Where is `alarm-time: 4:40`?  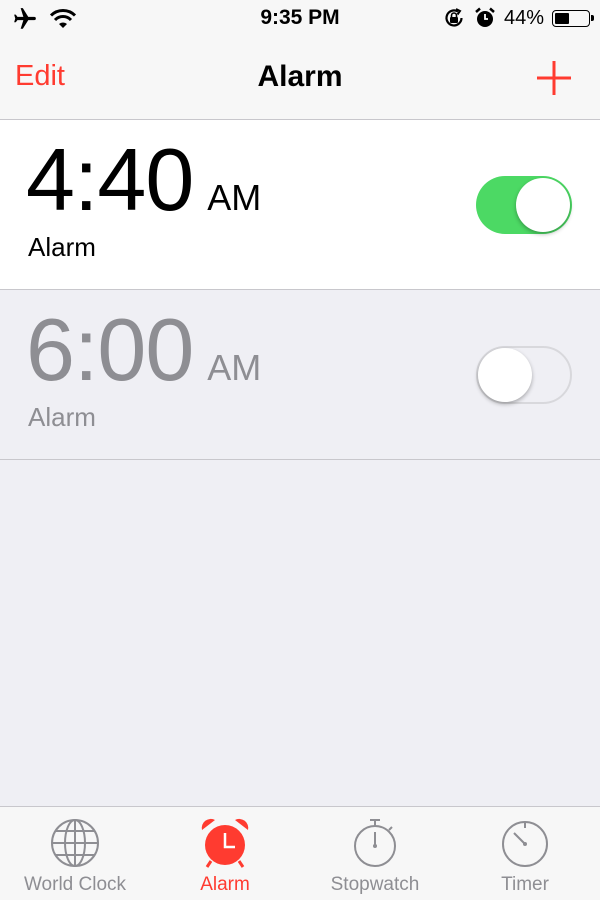 alarm-time: 4:40 is located at coordinates (110, 179).